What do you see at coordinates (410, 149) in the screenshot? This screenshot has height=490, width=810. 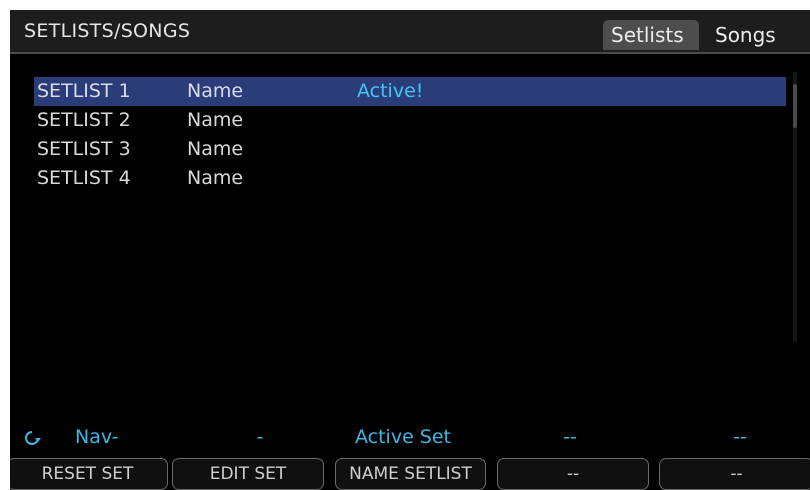 I see `setlist-row-3: SETLIST 3 Name` at bounding box center [410, 149].